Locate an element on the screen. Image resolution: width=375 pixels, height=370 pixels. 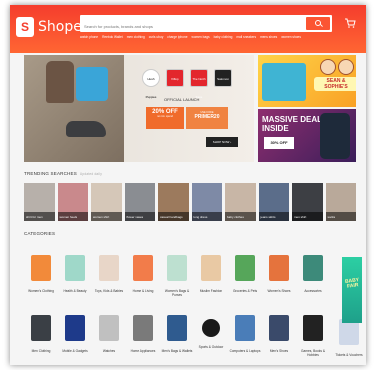
suggestion-link: baby clothing is located at coordinates (223, 37).